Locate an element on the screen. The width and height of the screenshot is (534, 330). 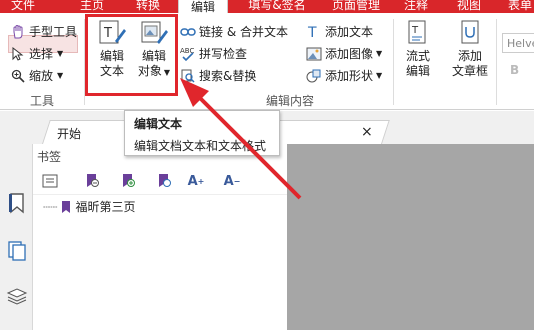
tab-form: 表单 is located at coordinates (518, 6).